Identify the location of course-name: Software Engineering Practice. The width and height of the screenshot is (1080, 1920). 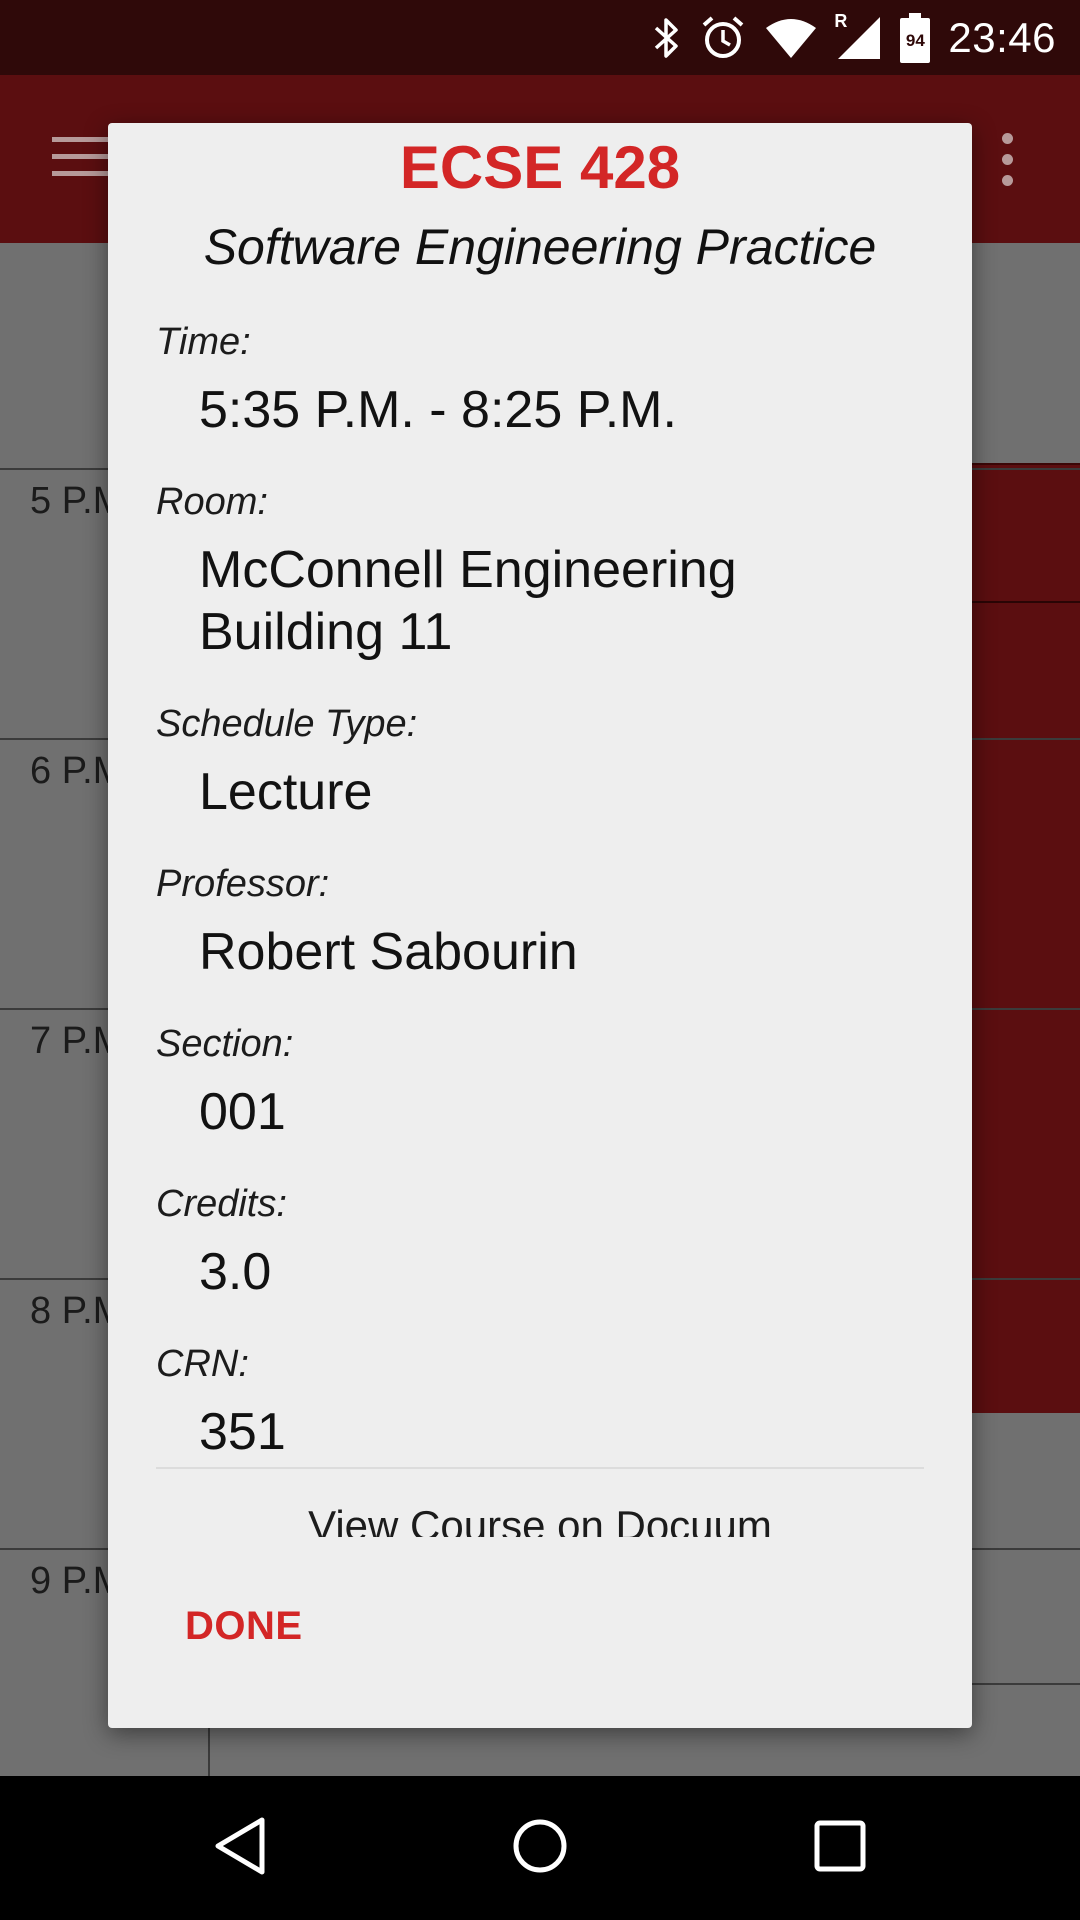
(540, 247).